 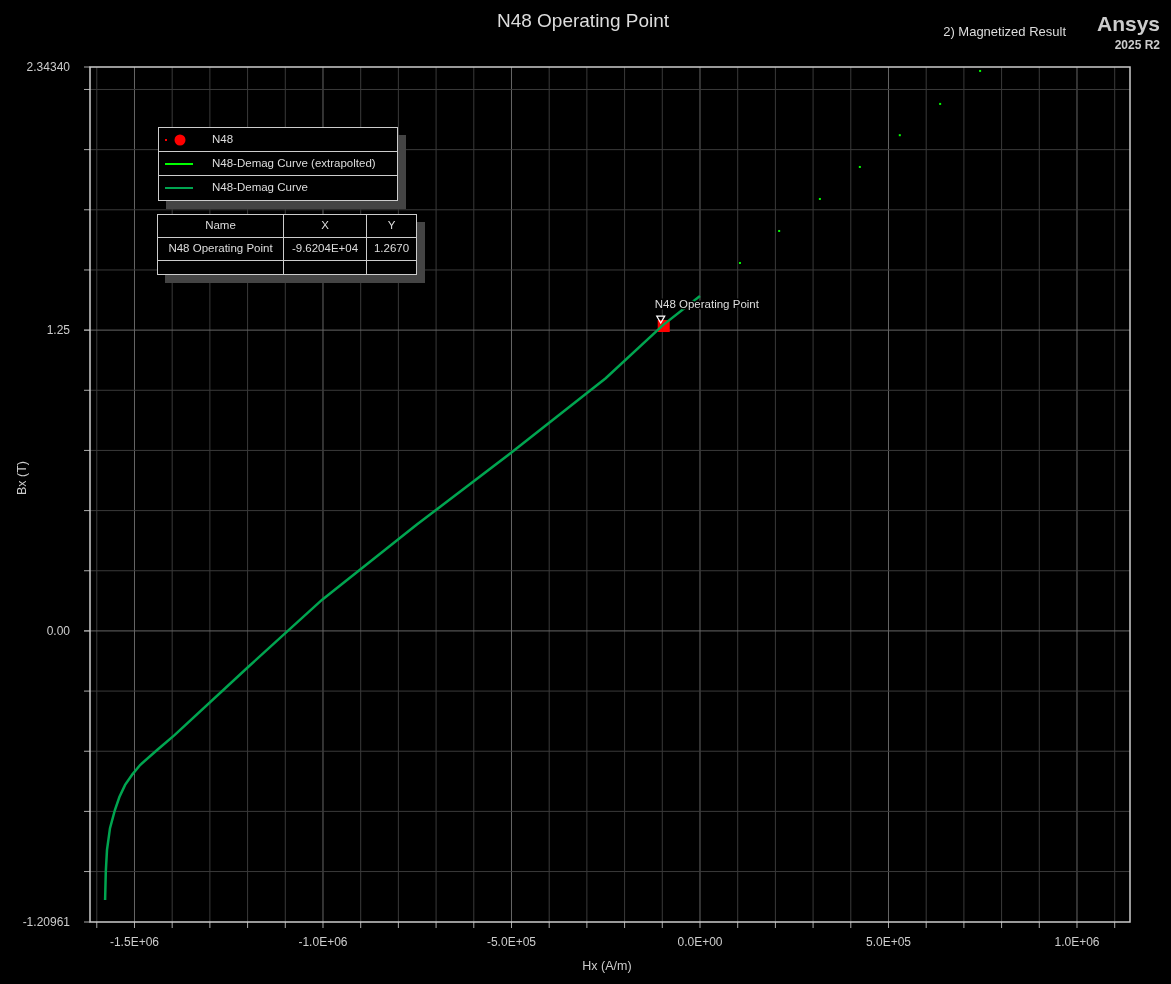 What do you see at coordinates (700, 942) in the screenshot?
I see `x-tick-label: 0.0E+00` at bounding box center [700, 942].